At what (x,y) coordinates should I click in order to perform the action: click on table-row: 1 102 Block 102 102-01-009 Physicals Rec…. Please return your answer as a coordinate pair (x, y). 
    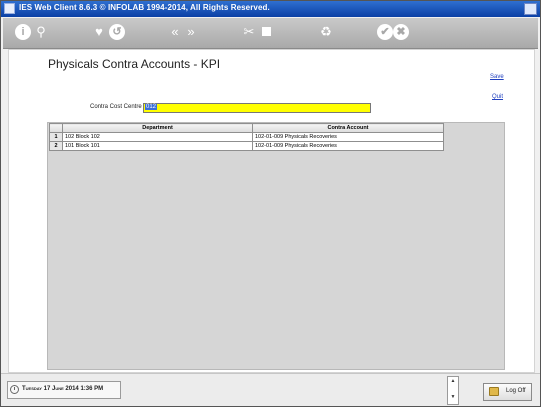
    Looking at the image, I should click on (246, 137).